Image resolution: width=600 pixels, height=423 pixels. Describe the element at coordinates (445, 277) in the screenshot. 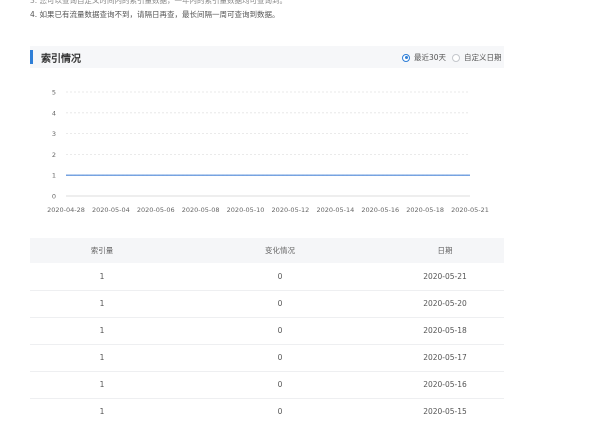

I see `cell-date: 2020-05-21` at that location.